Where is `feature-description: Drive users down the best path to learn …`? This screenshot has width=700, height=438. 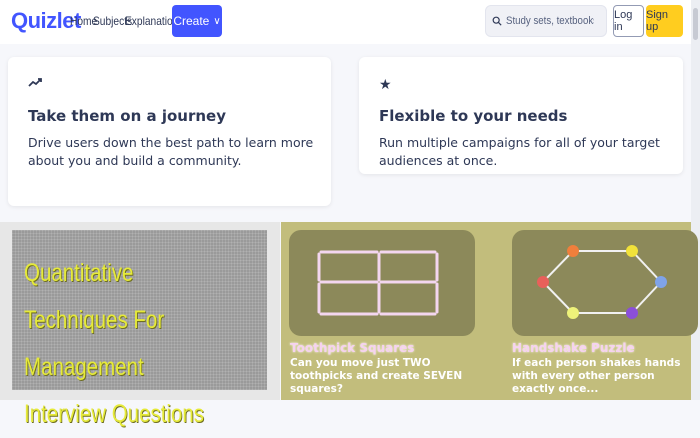
feature-description: Drive users down the best path to learn … is located at coordinates (171, 151).